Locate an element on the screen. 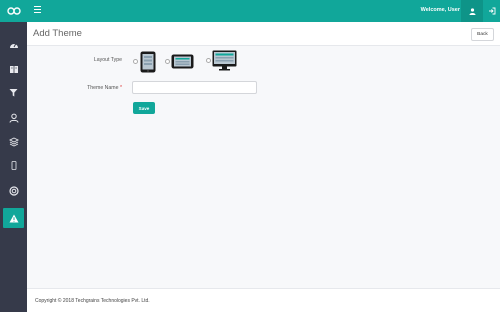 This screenshot has height=312, width=500. page-header: Add Theme Back is located at coordinates (263, 34).